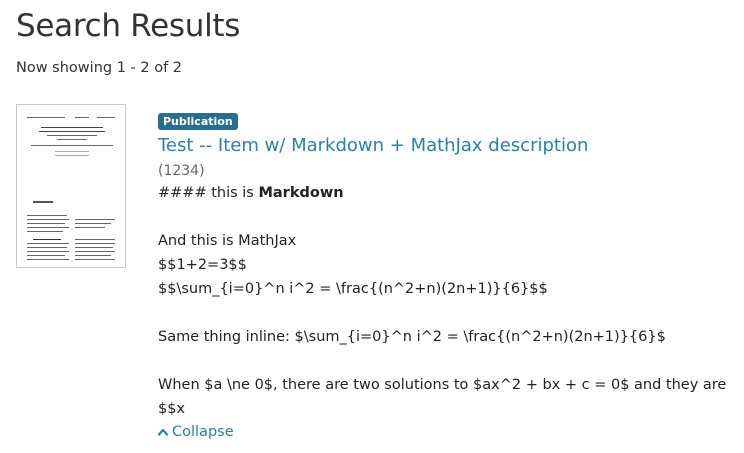  I want to click on desc-line-1: #### this is Markdown, so click(448, 193).